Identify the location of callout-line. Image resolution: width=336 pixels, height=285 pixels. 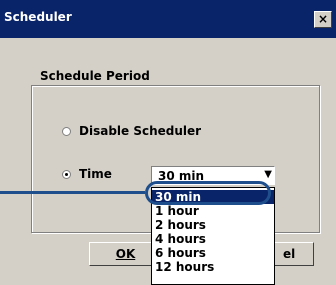
(72, 192).